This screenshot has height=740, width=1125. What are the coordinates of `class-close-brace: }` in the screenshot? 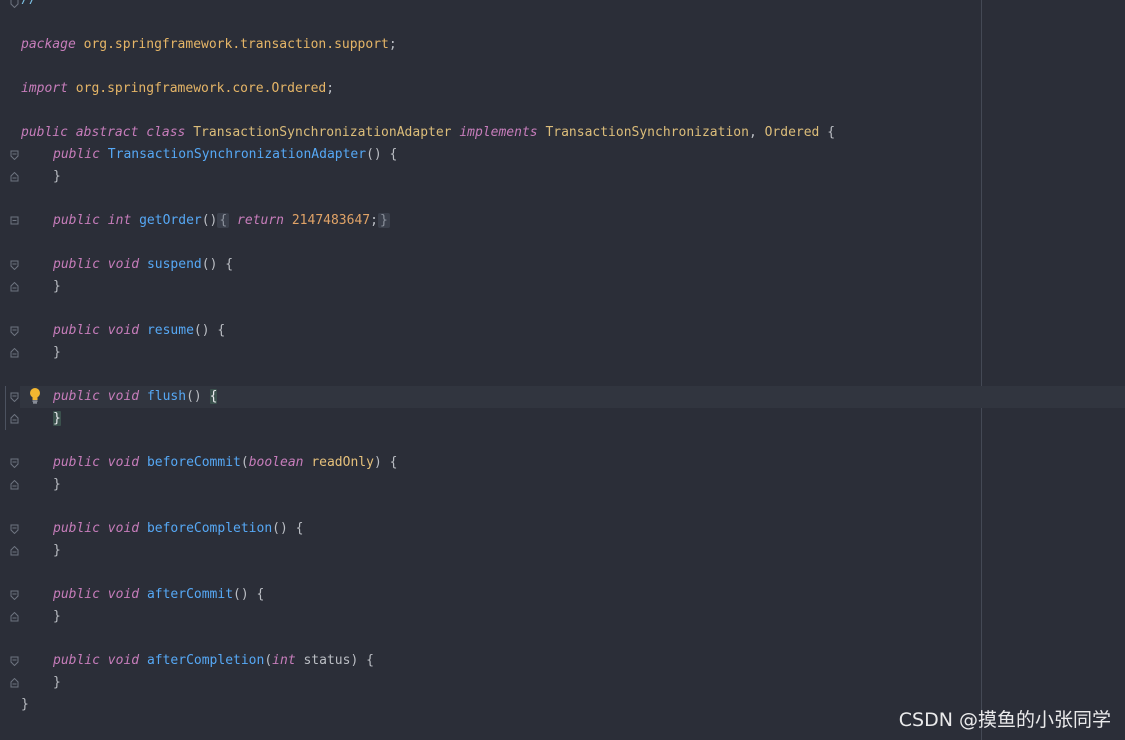 It's located at (25, 704).